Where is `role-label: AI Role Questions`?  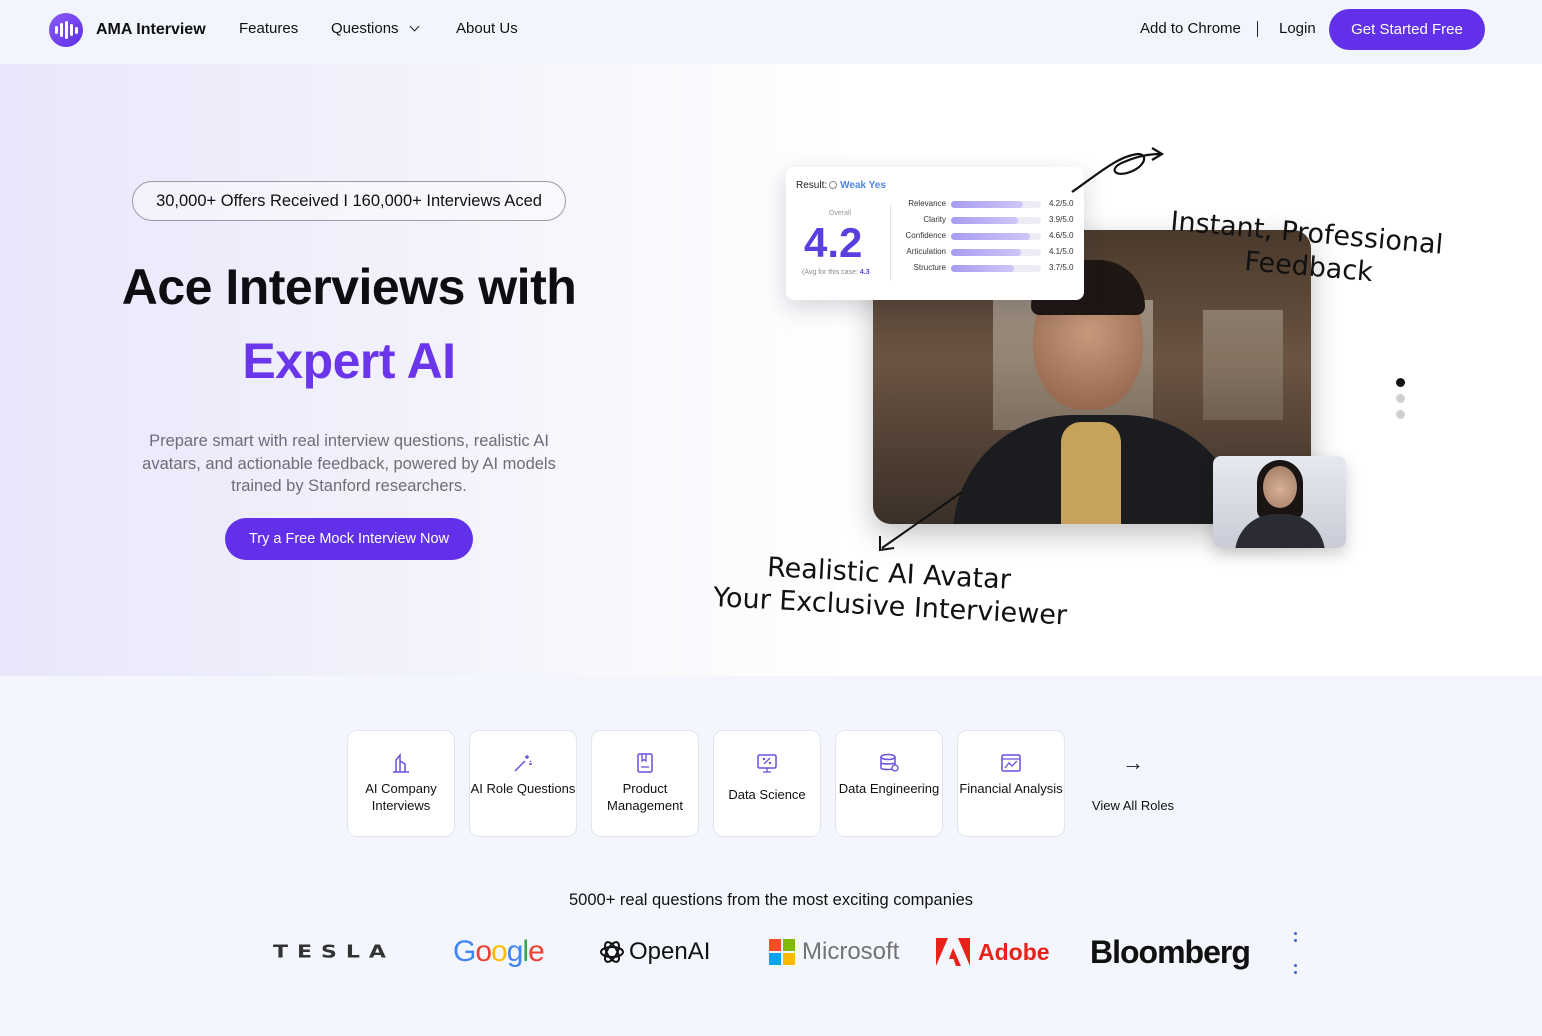
role-label: AI Role Questions is located at coordinates (523, 788).